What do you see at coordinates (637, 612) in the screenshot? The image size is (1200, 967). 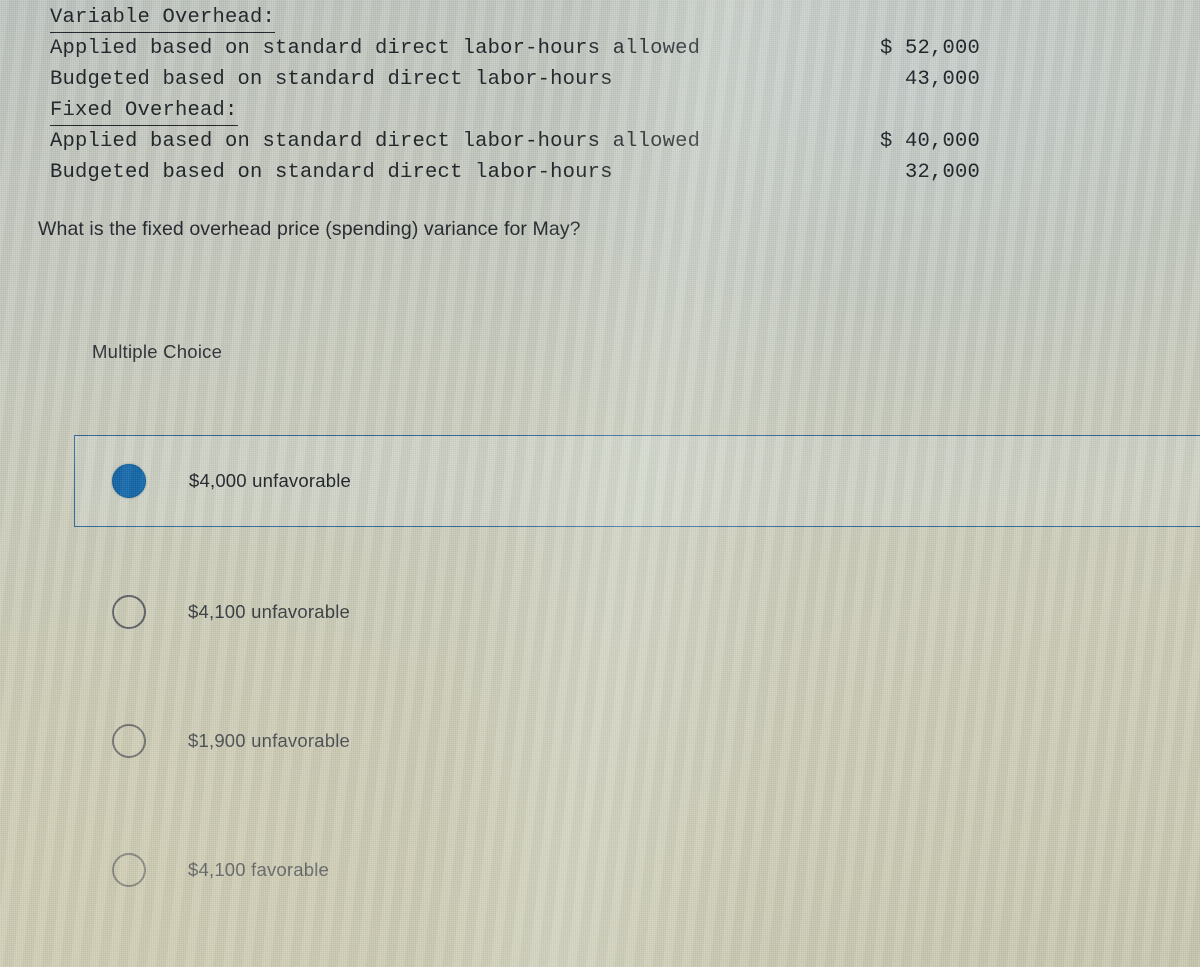 I see `answer-option-2: $4,100 unfavorable` at bounding box center [637, 612].